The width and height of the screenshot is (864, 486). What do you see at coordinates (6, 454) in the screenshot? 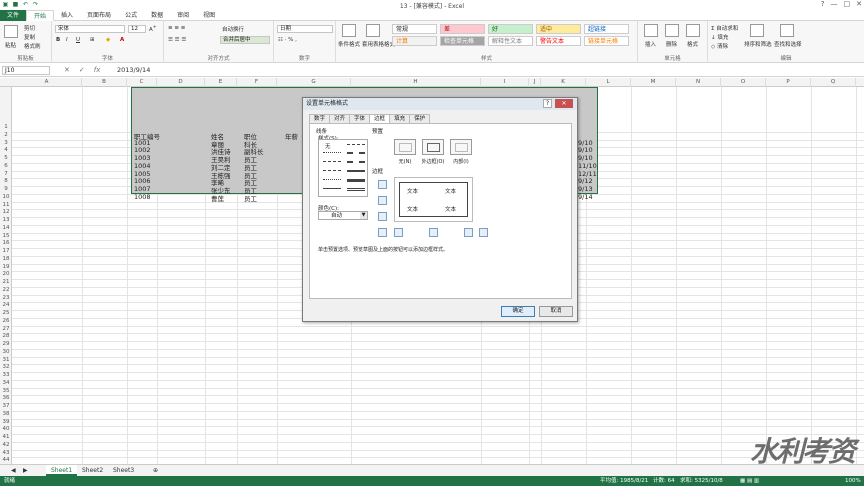
I see `row-header-43: 43` at bounding box center [6, 454].